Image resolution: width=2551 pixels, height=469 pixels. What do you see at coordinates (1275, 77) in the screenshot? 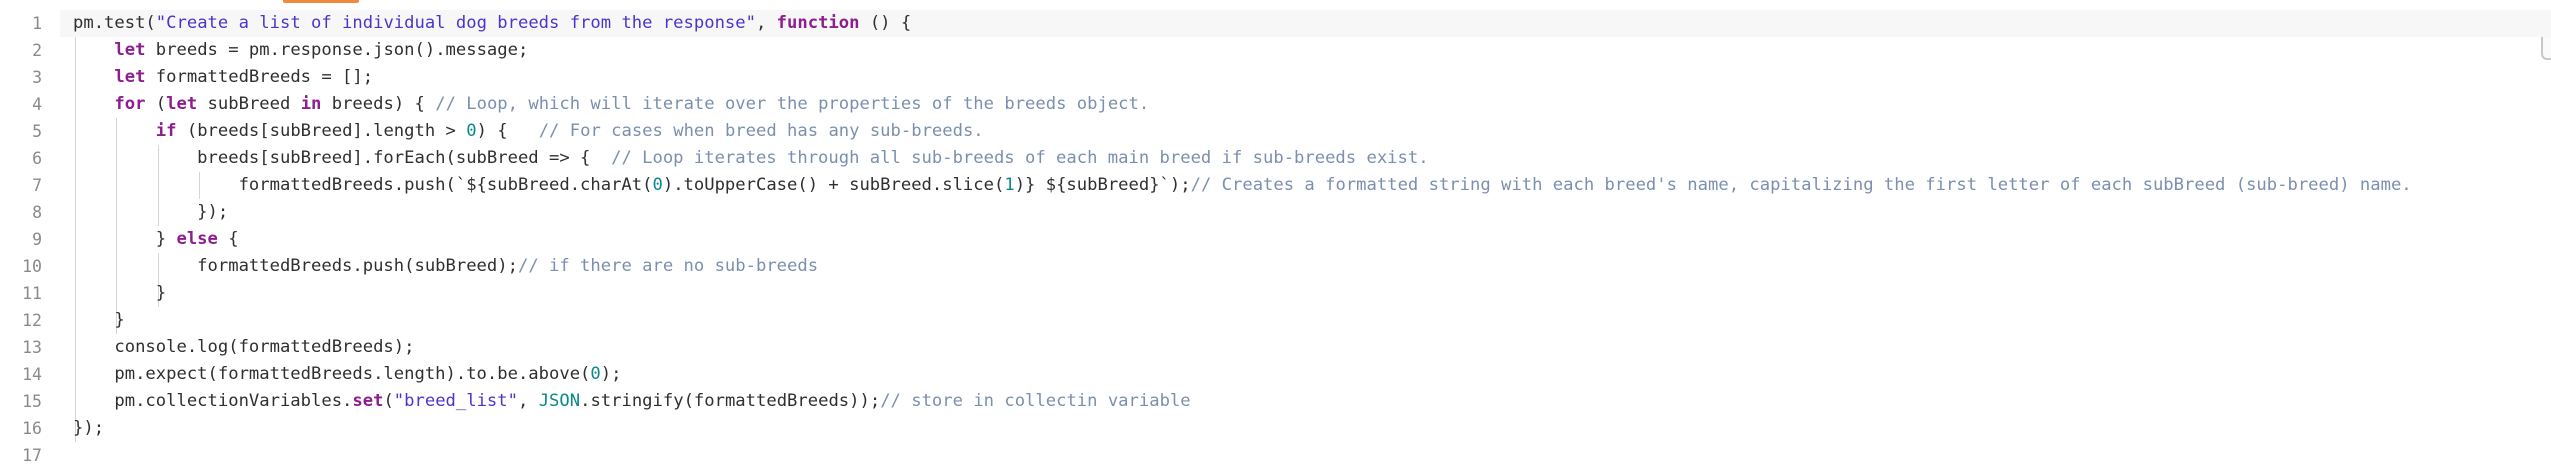
I see `code-line: 3 let formattedBreeds = [];` at bounding box center [1275, 77].